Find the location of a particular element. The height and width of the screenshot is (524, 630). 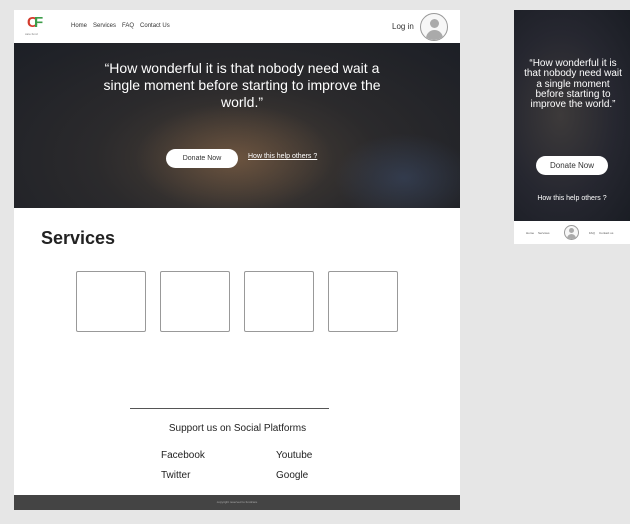

nav-services: Services is located at coordinates (104, 26).